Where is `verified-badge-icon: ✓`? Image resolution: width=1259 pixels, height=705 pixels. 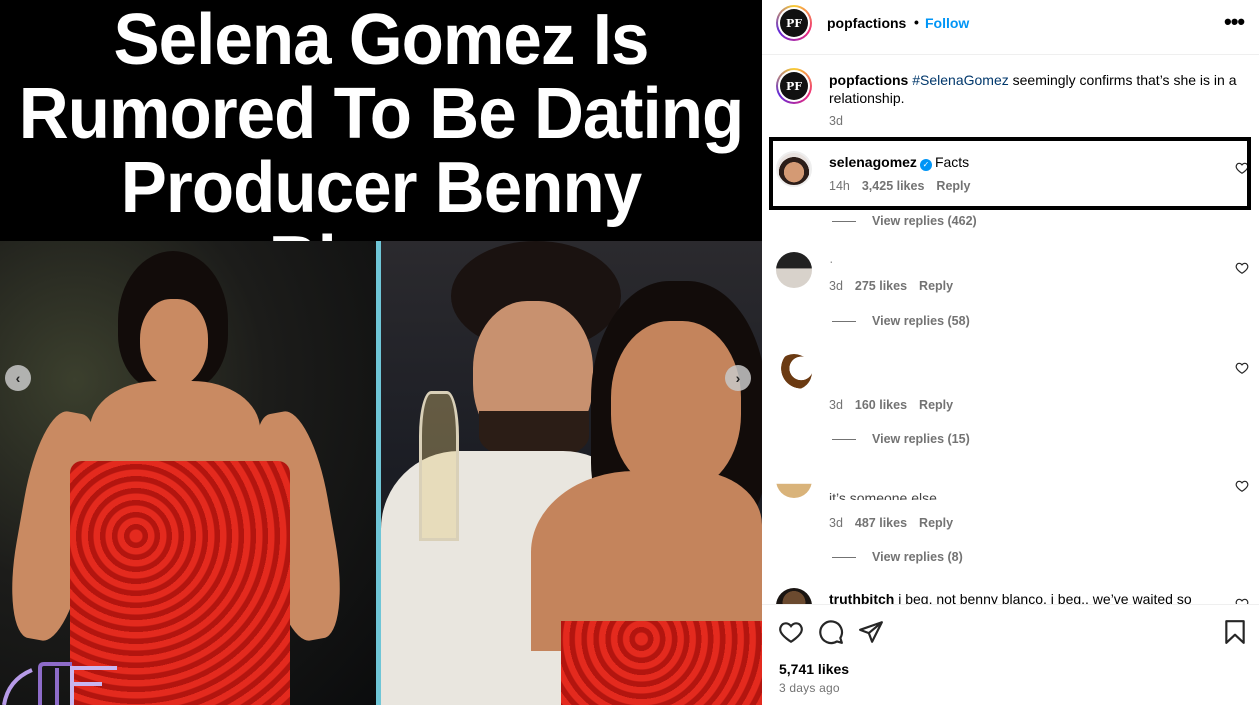
verified-badge-icon: ✓ is located at coordinates (925, 165).